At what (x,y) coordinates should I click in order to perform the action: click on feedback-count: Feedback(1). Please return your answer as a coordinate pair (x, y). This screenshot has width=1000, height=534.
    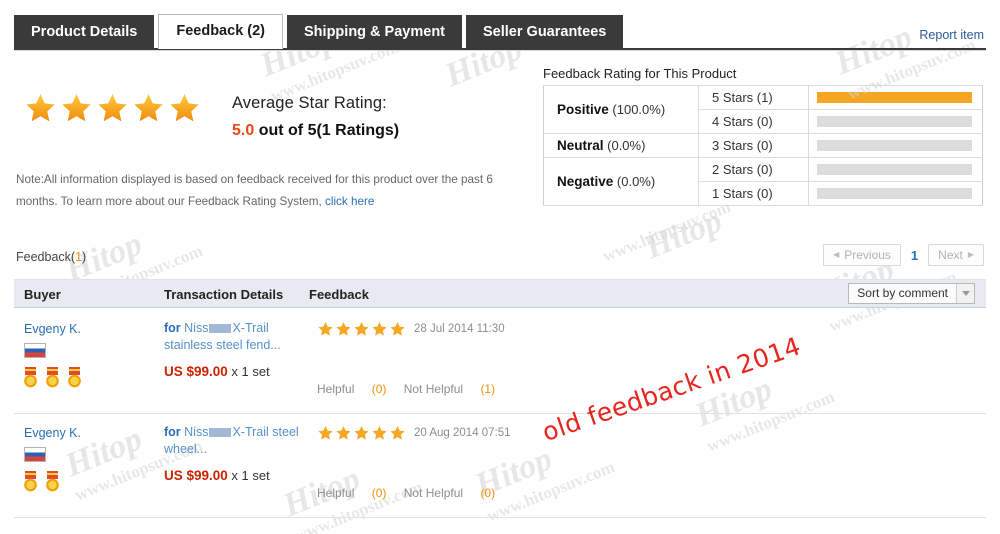
    Looking at the image, I should click on (51, 257).